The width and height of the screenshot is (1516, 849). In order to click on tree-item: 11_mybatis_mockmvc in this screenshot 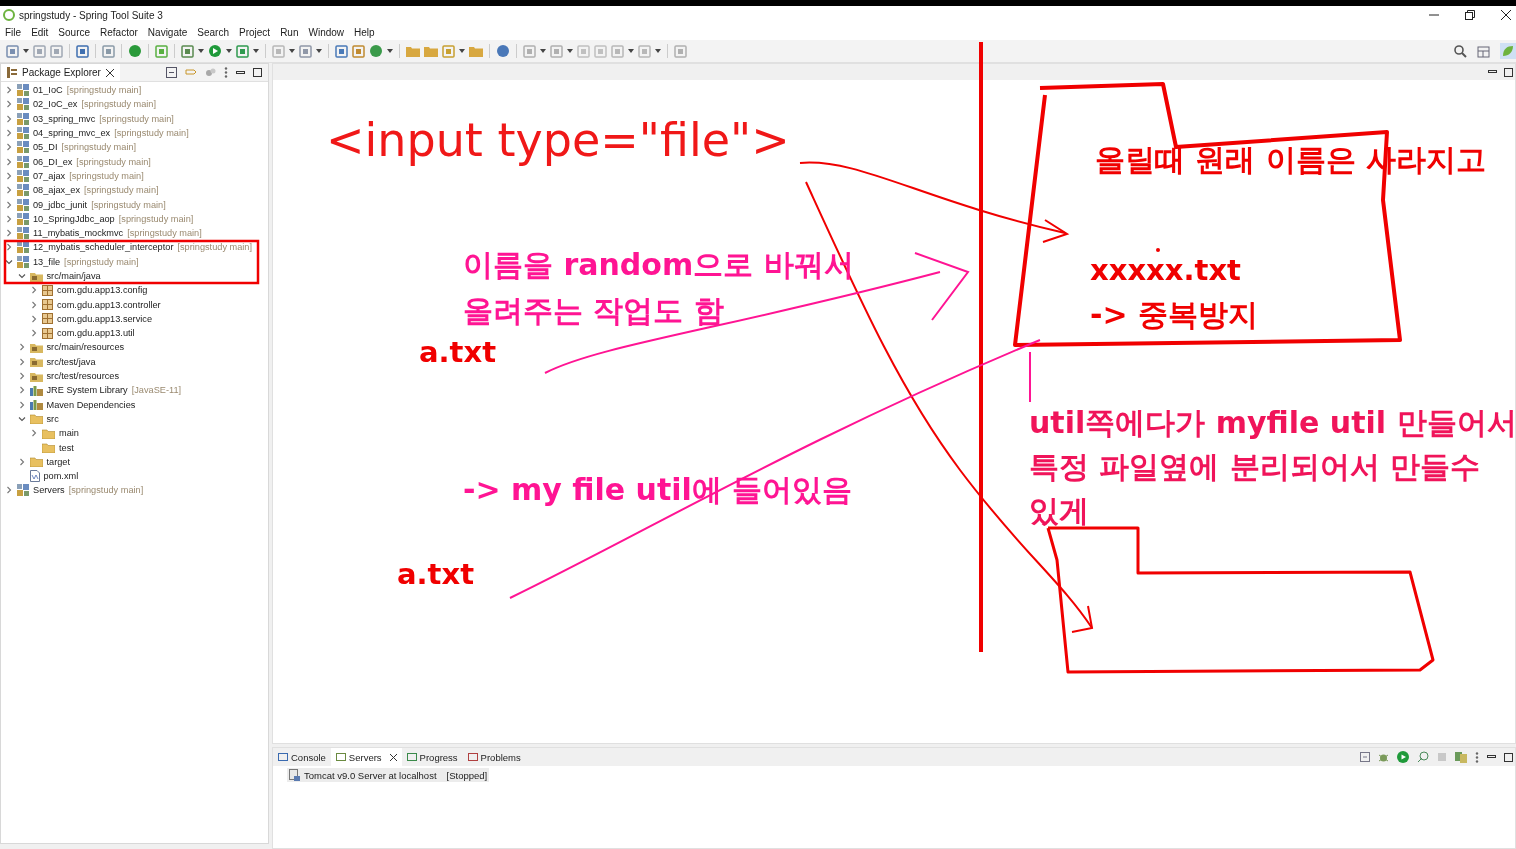, I will do `click(78, 233)`.